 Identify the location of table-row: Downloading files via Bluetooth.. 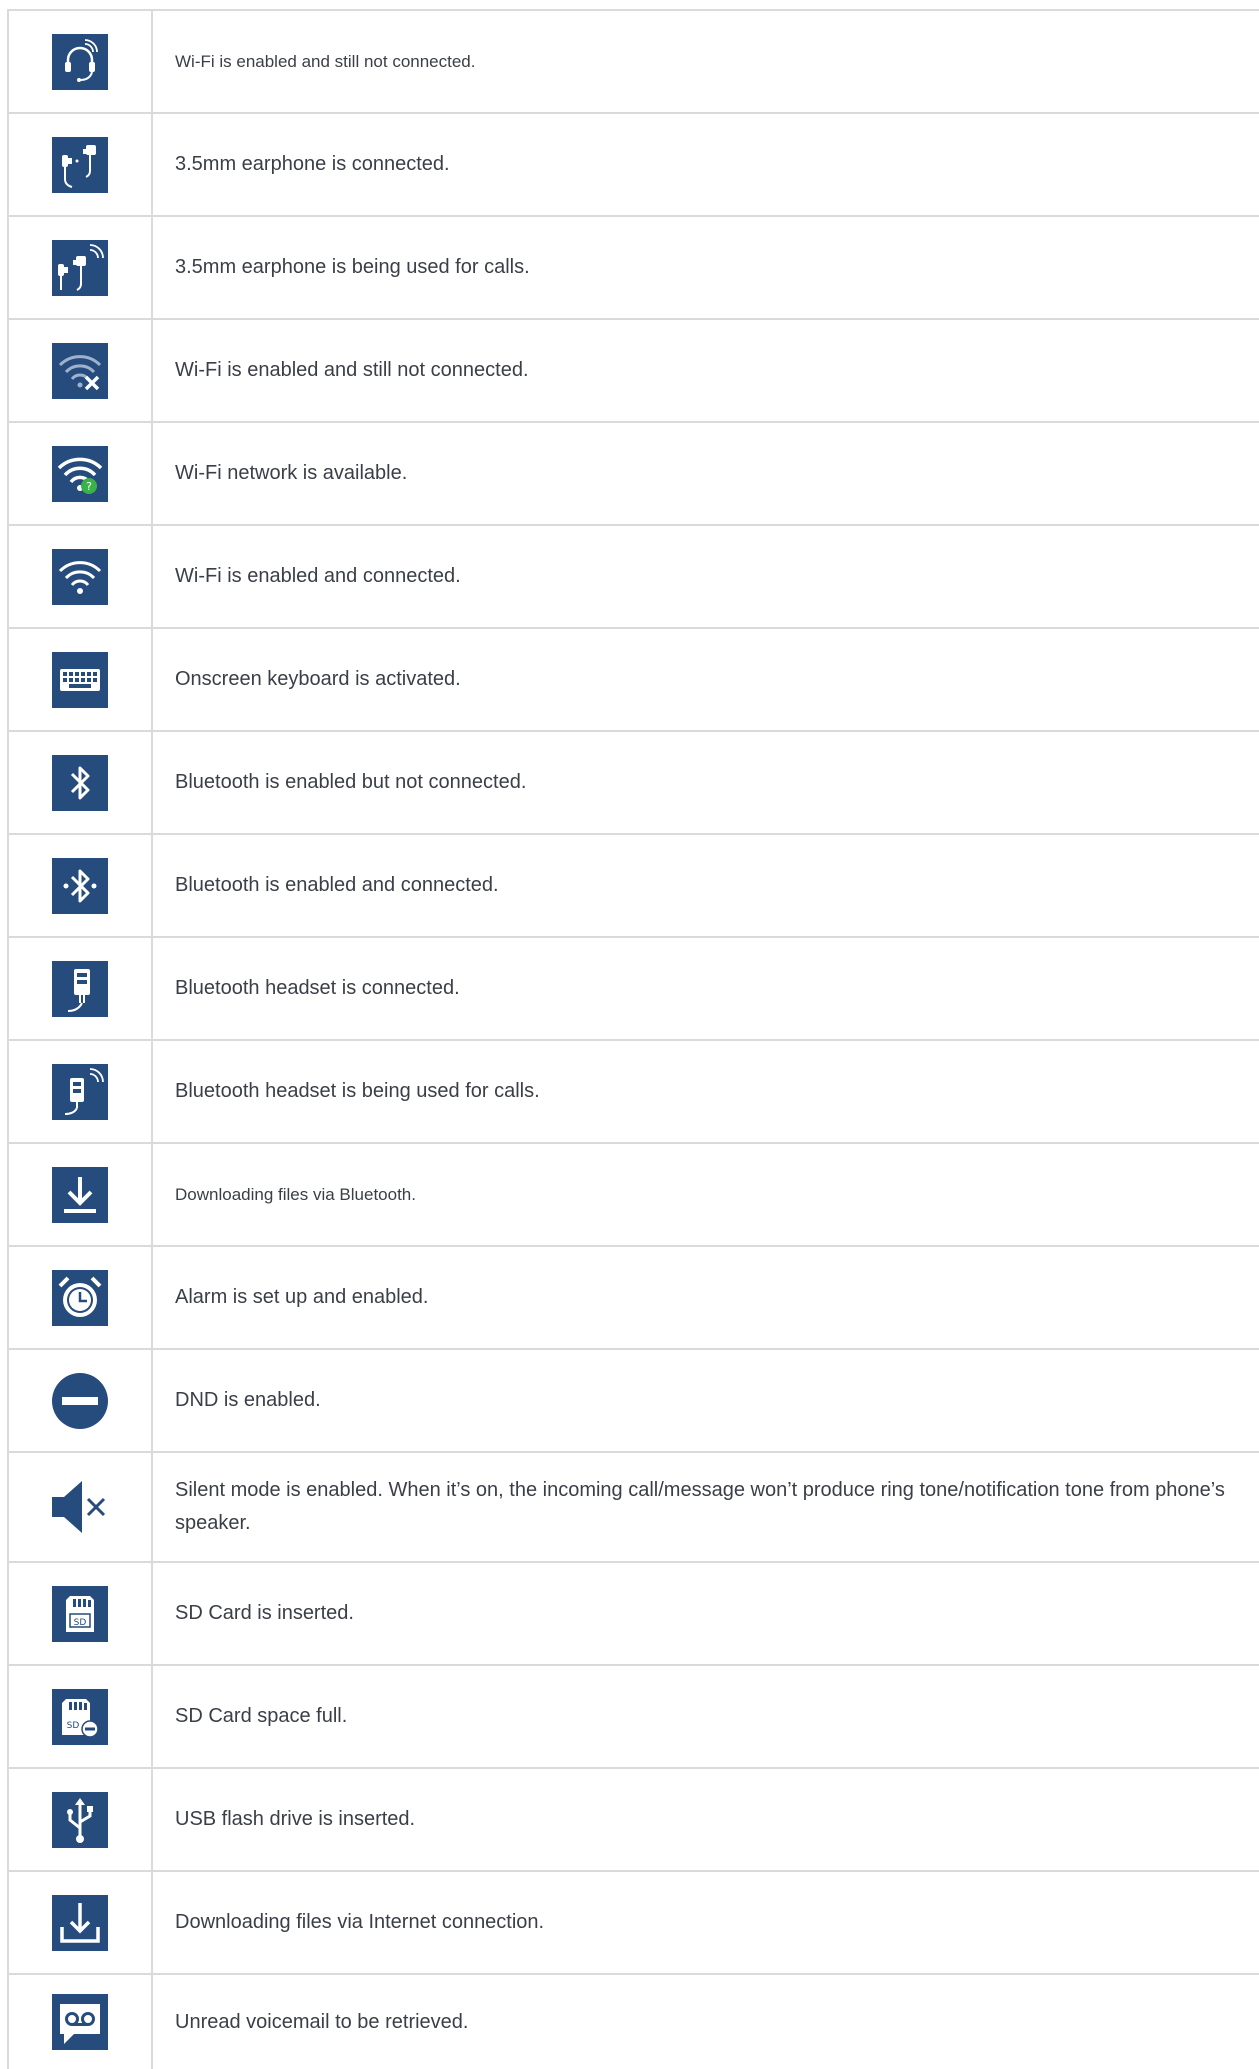
(633, 1195).